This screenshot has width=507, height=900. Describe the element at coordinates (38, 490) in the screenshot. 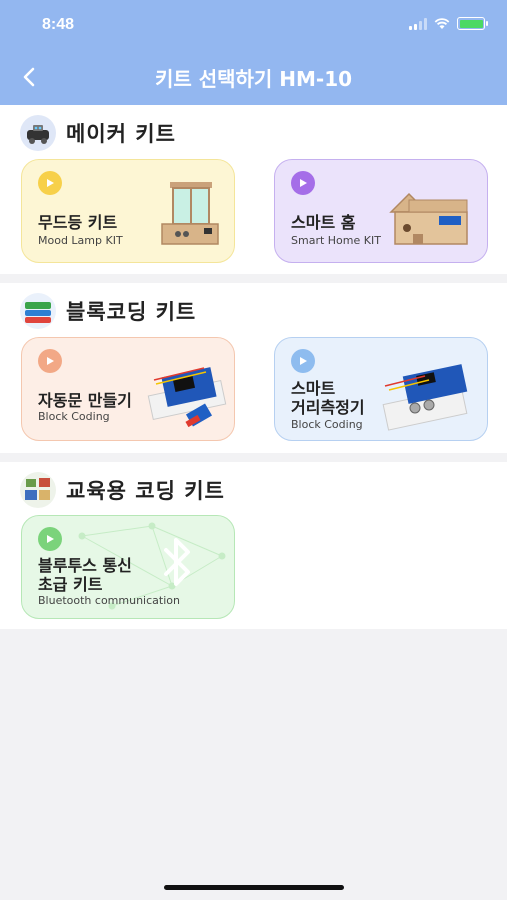

I see `education-kit-icon` at that location.